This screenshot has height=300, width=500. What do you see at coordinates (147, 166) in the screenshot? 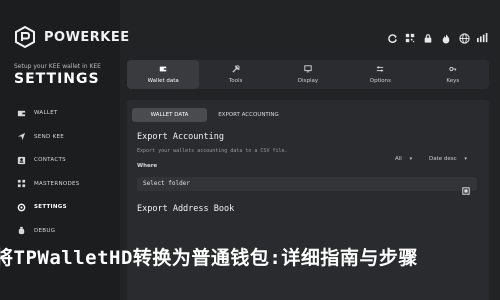
I see `where-label: Where` at bounding box center [147, 166].